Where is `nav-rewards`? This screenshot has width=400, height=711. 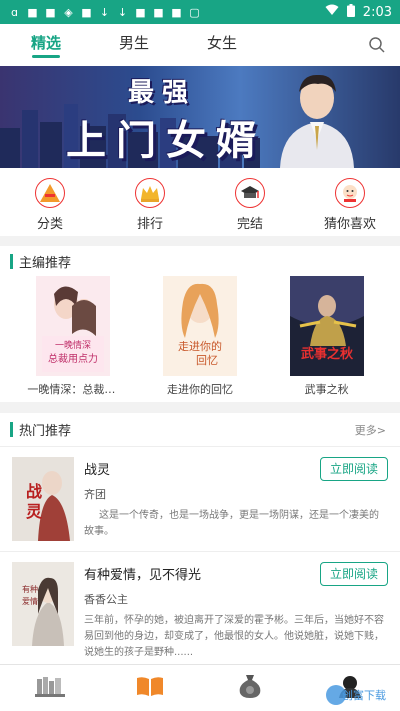
nav-rewards is located at coordinates (250, 688).